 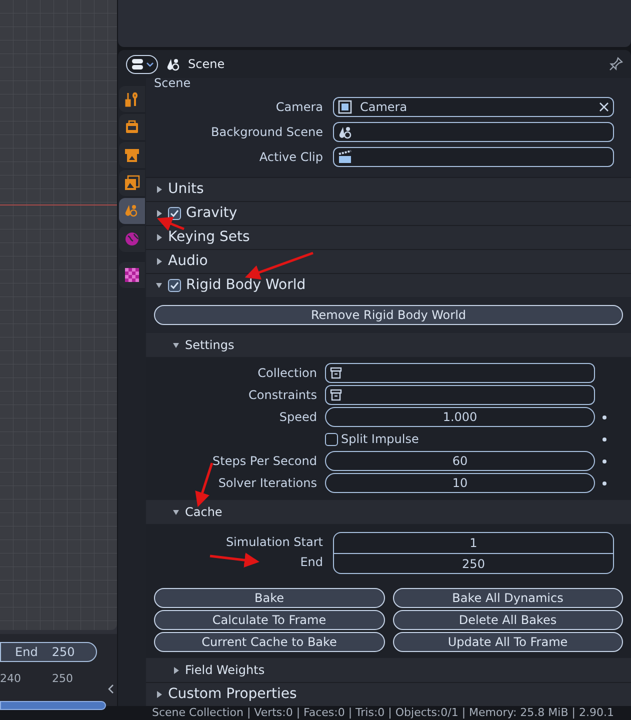 I want to click on pin-icon, so click(x=616, y=64).